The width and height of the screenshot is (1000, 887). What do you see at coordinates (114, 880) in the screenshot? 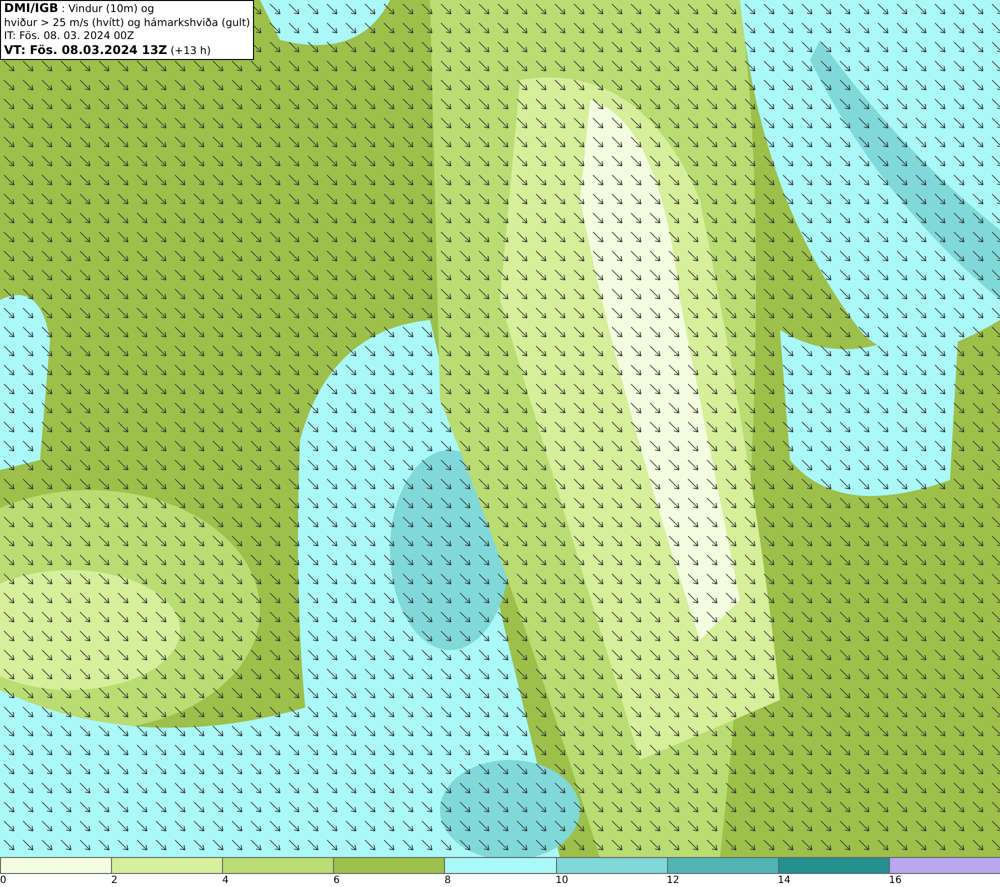
I see `legend-tick-label: 2` at bounding box center [114, 880].